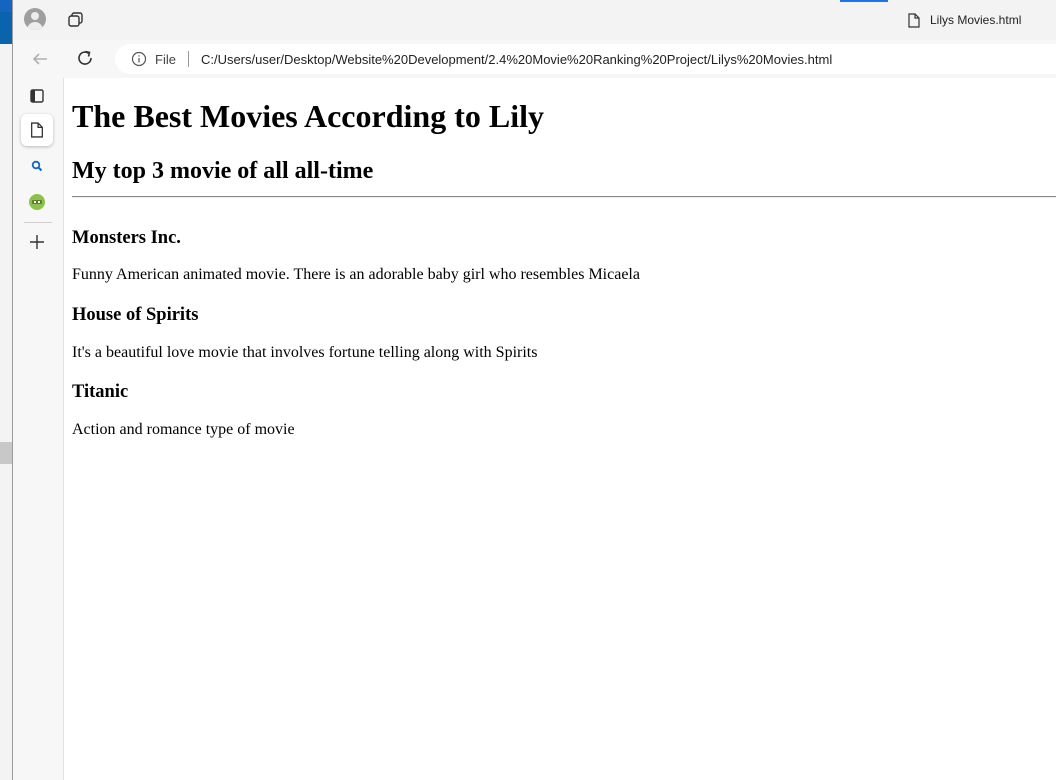 The height and width of the screenshot is (780, 1056). What do you see at coordinates (38, 429) in the screenshot?
I see `vertical-sidebar` at bounding box center [38, 429].